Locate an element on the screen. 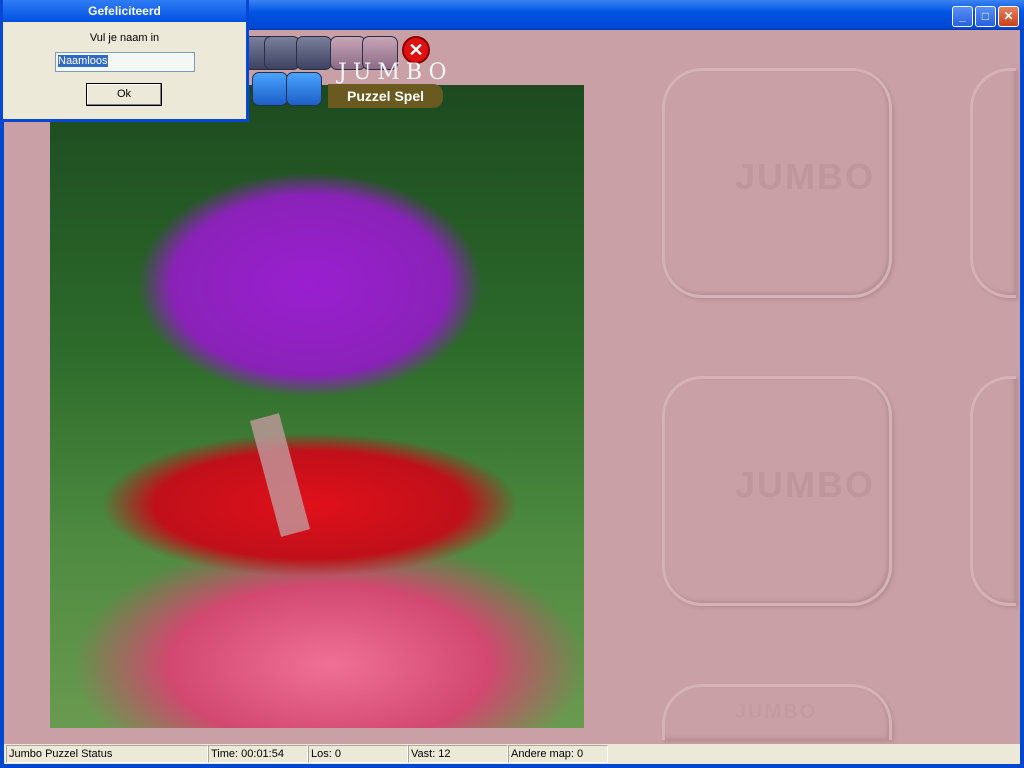 The width and height of the screenshot is (1024, 768). scatter-pieces-button is located at coordinates (304, 89).